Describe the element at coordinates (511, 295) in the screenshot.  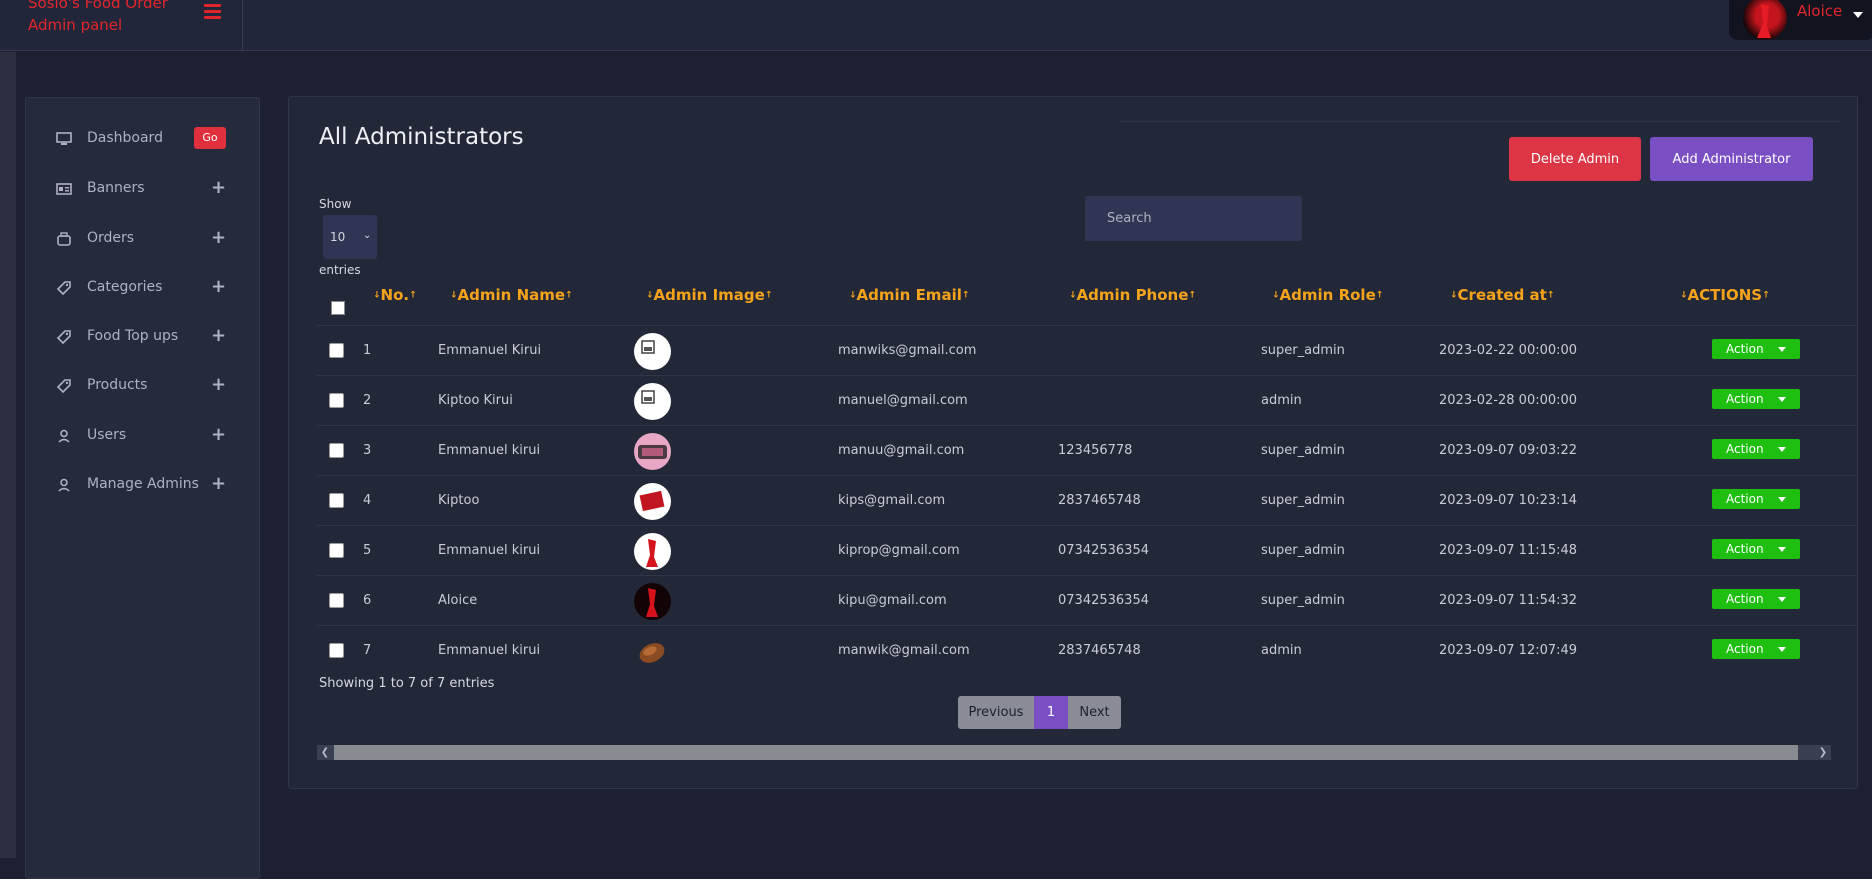
I see `column-header-admin-name: ↓Admin Name↑` at that location.